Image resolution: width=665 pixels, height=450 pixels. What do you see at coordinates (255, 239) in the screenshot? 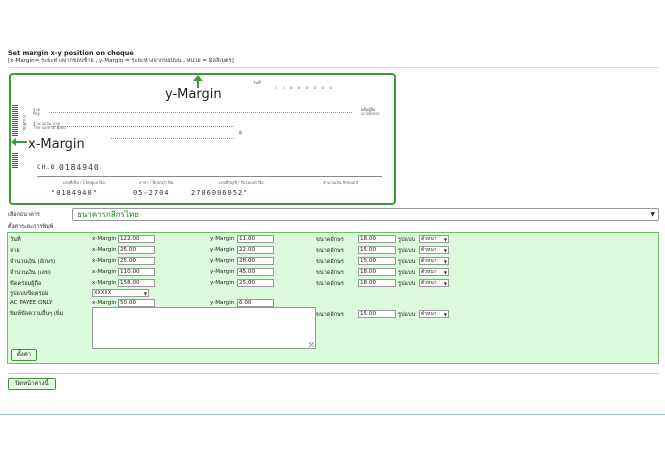
I see `date-y-input: 11.00` at bounding box center [255, 239].